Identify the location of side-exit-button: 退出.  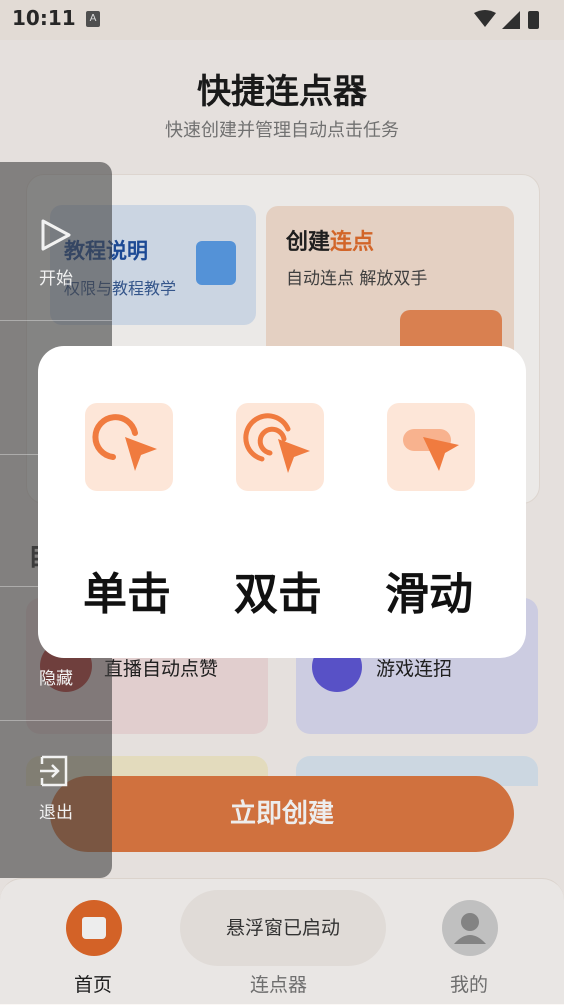
(56, 807).